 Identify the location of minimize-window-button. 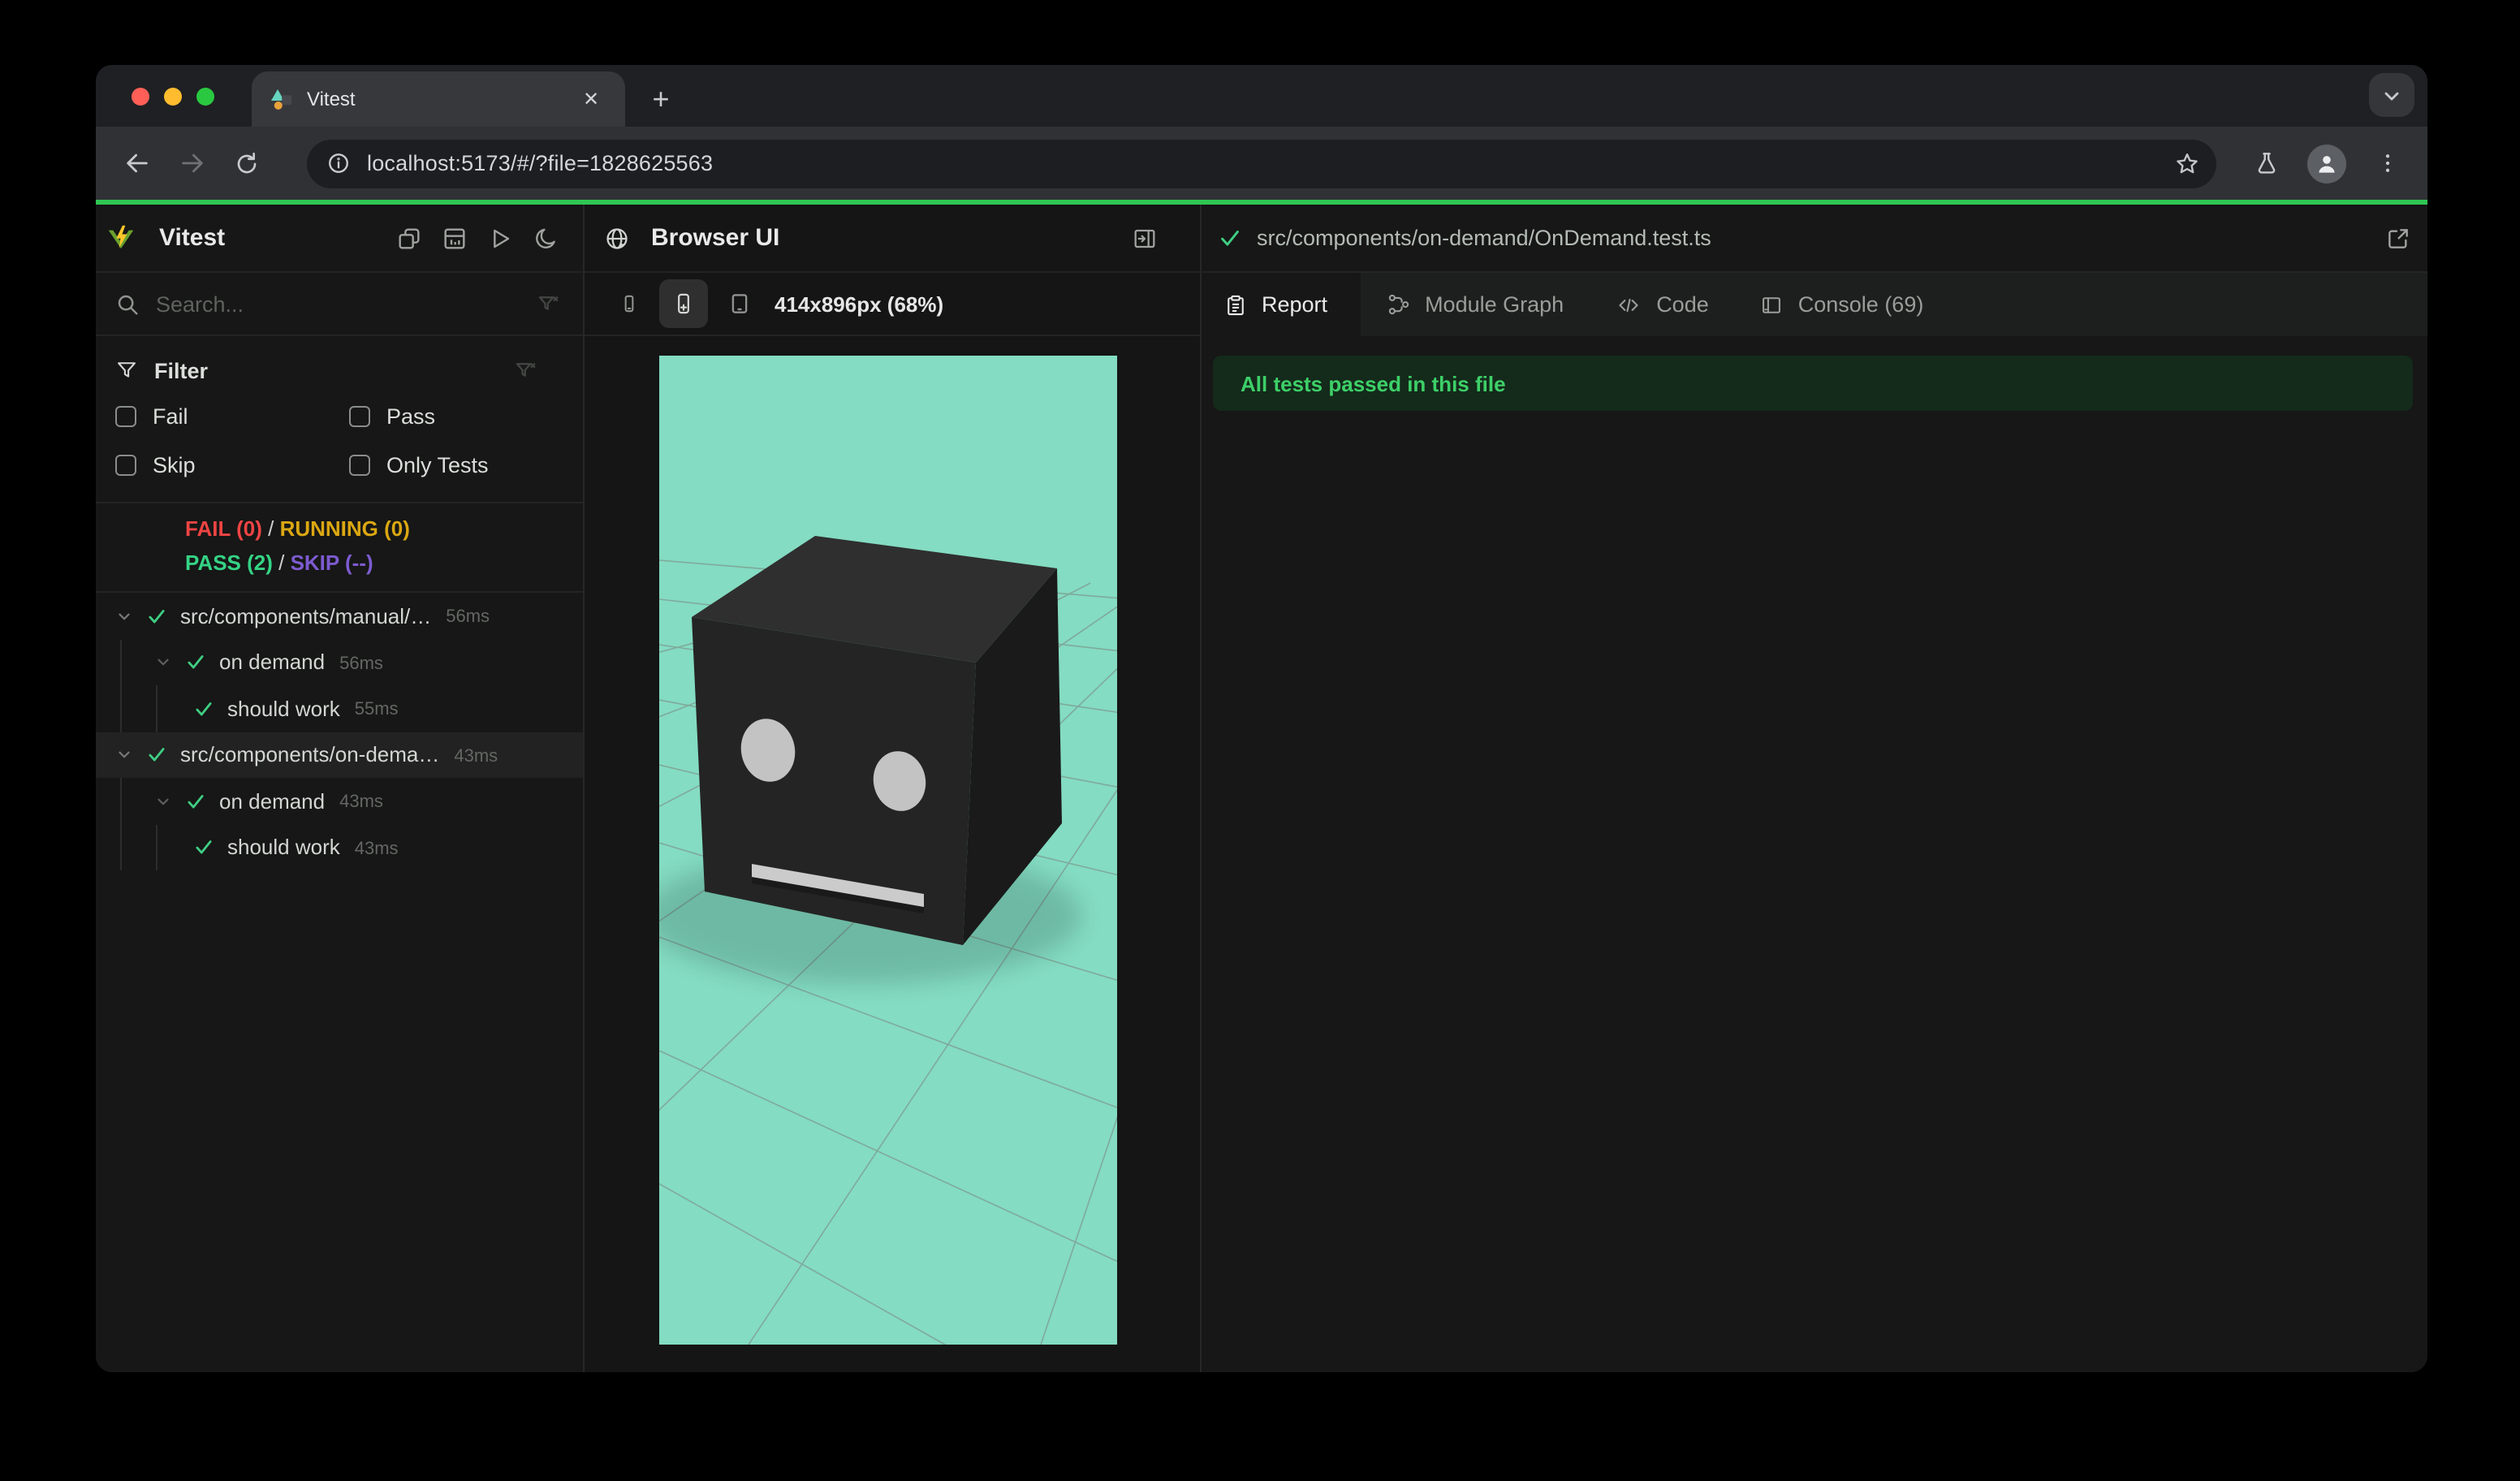
(173, 97).